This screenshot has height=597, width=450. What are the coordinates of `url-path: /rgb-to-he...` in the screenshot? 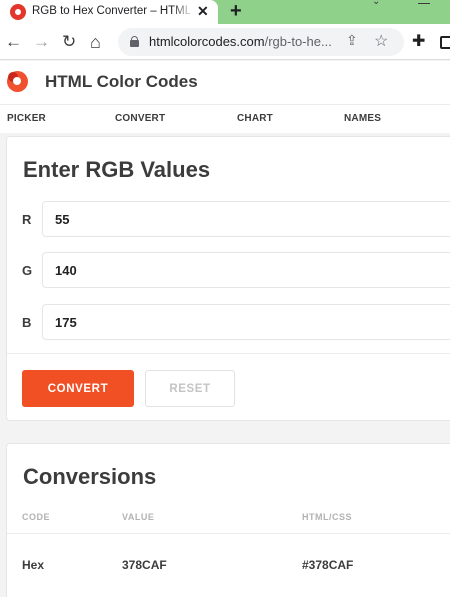 It's located at (298, 41).